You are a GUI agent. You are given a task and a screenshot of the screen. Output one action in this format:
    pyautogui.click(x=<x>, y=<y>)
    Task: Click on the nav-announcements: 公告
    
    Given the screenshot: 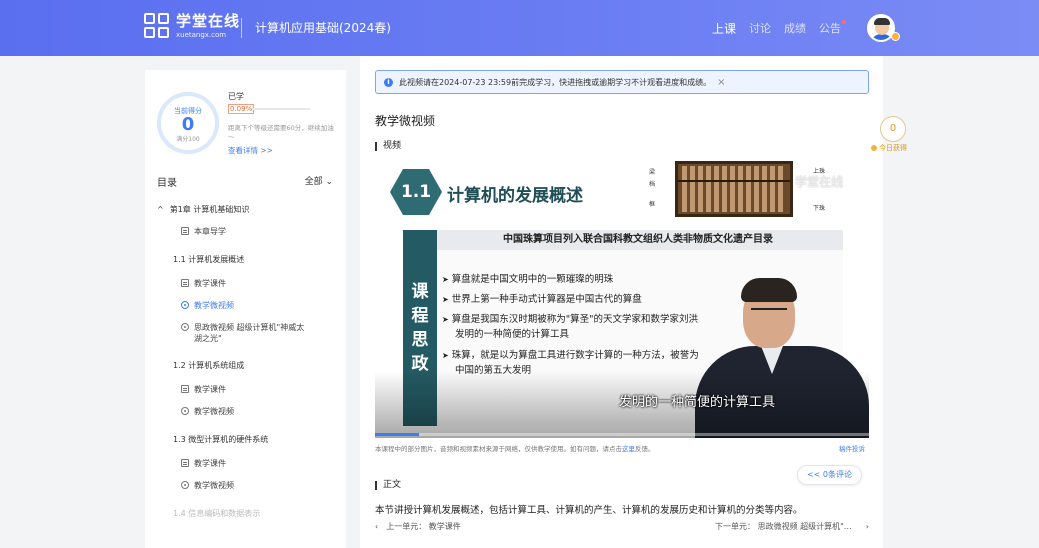 What is the action you would take?
    pyautogui.click(x=833, y=28)
    